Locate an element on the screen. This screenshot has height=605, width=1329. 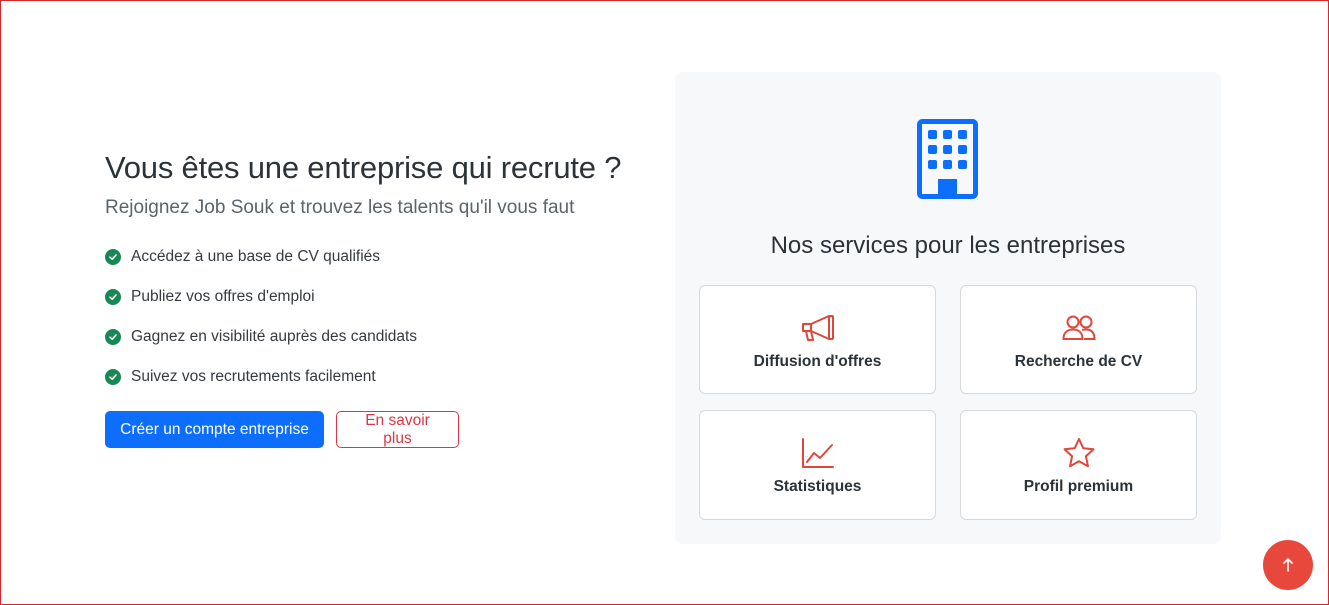
service-card-cv-search: Recherche de CV is located at coordinates (1078, 339).